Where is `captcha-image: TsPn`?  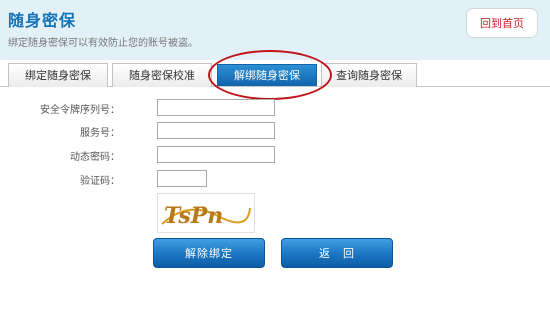
captcha-image: TsPn is located at coordinates (206, 213).